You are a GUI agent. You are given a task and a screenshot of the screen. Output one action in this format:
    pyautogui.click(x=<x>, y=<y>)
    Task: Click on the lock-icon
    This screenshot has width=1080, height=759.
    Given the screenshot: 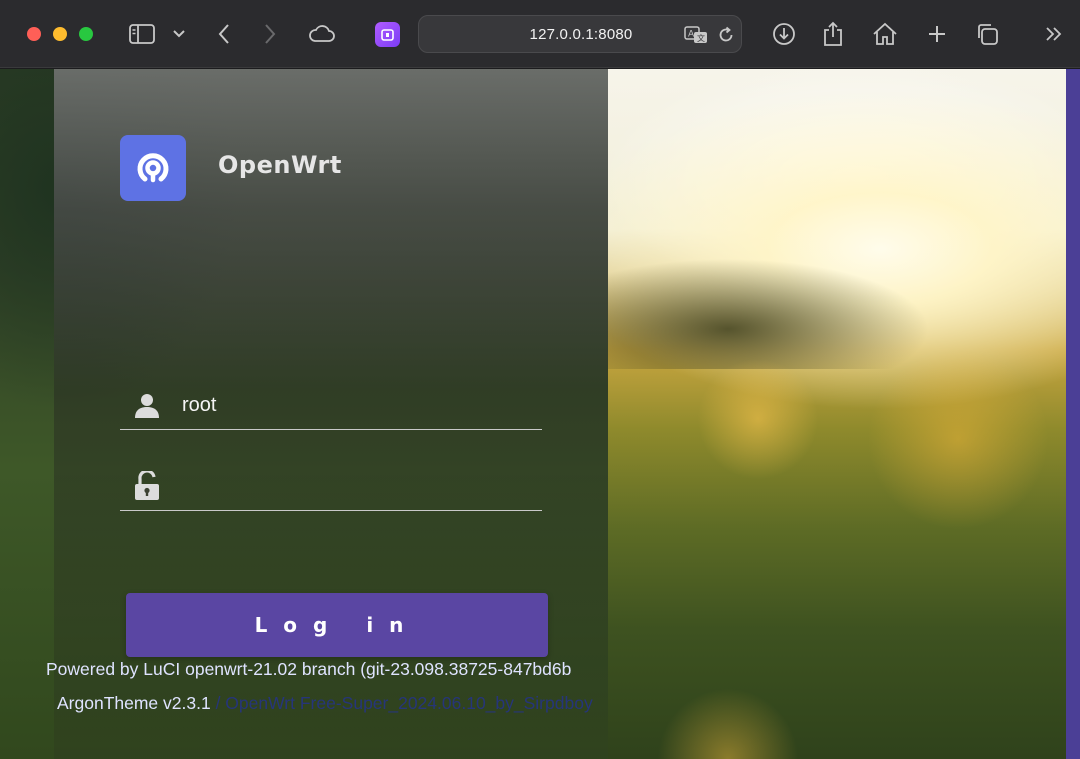 What is the action you would take?
    pyautogui.click(x=147, y=486)
    